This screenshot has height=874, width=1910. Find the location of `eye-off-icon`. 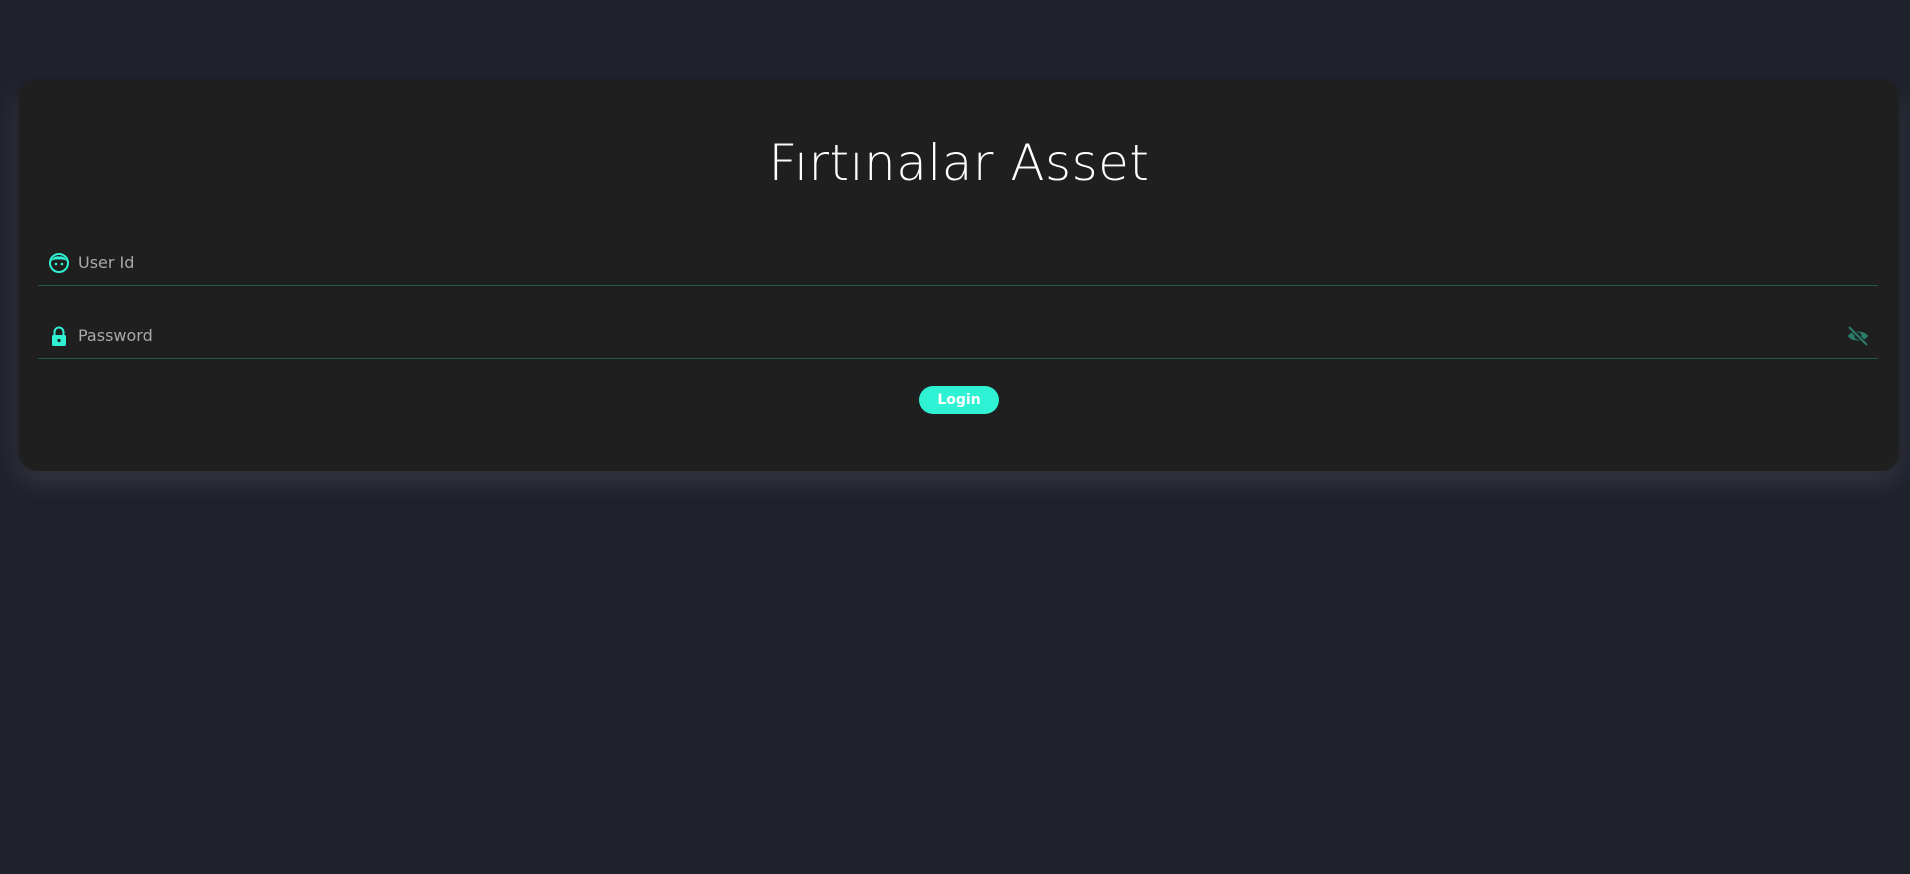

eye-off-icon is located at coordinates (1858, 336).